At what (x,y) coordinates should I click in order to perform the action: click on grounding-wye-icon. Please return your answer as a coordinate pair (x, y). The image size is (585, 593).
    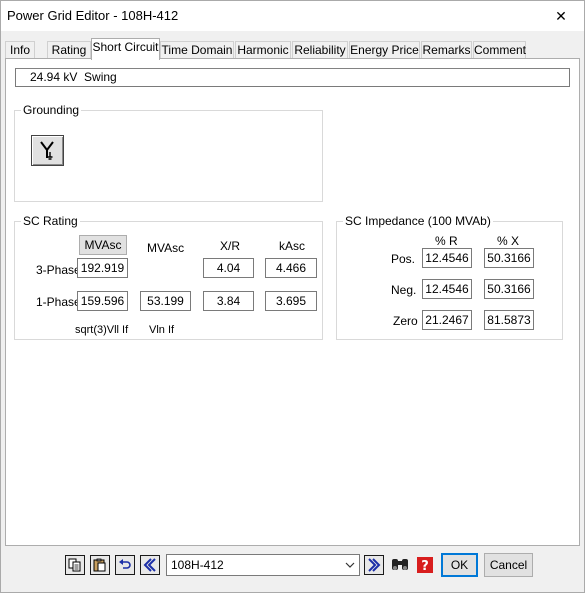
    Looking at the image, I should click on (46, 150).